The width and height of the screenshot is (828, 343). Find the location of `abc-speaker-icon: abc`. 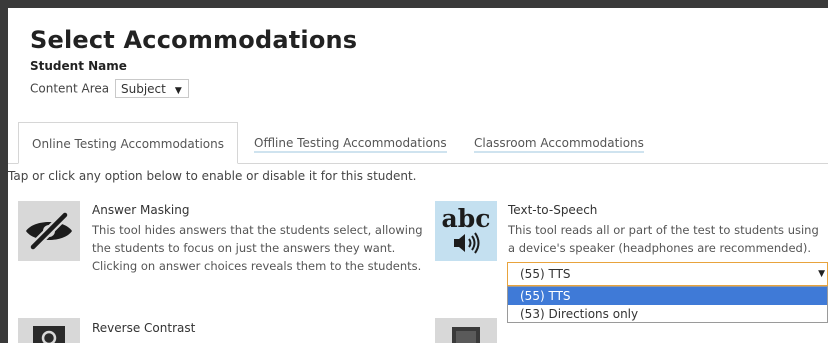

abc-speaker-icon: abc is located at coordinates (466, 229).